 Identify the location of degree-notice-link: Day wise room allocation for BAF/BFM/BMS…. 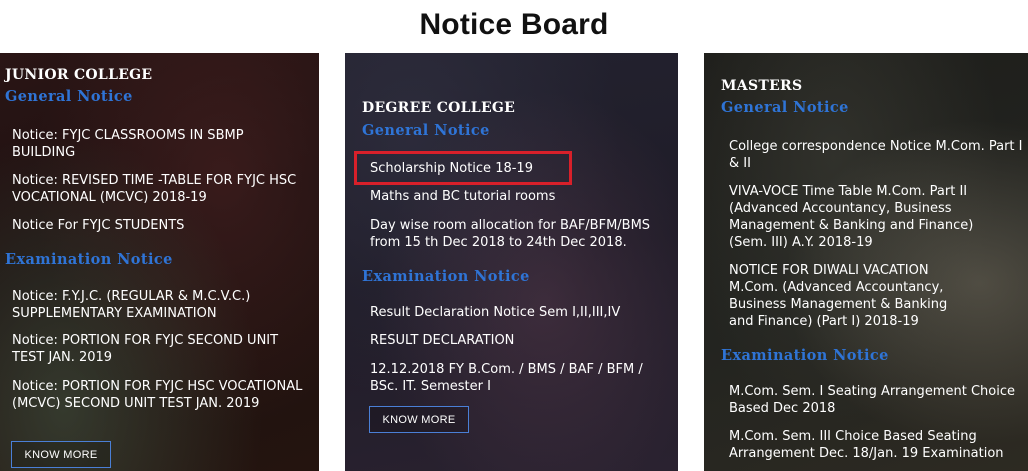
(520, 234).